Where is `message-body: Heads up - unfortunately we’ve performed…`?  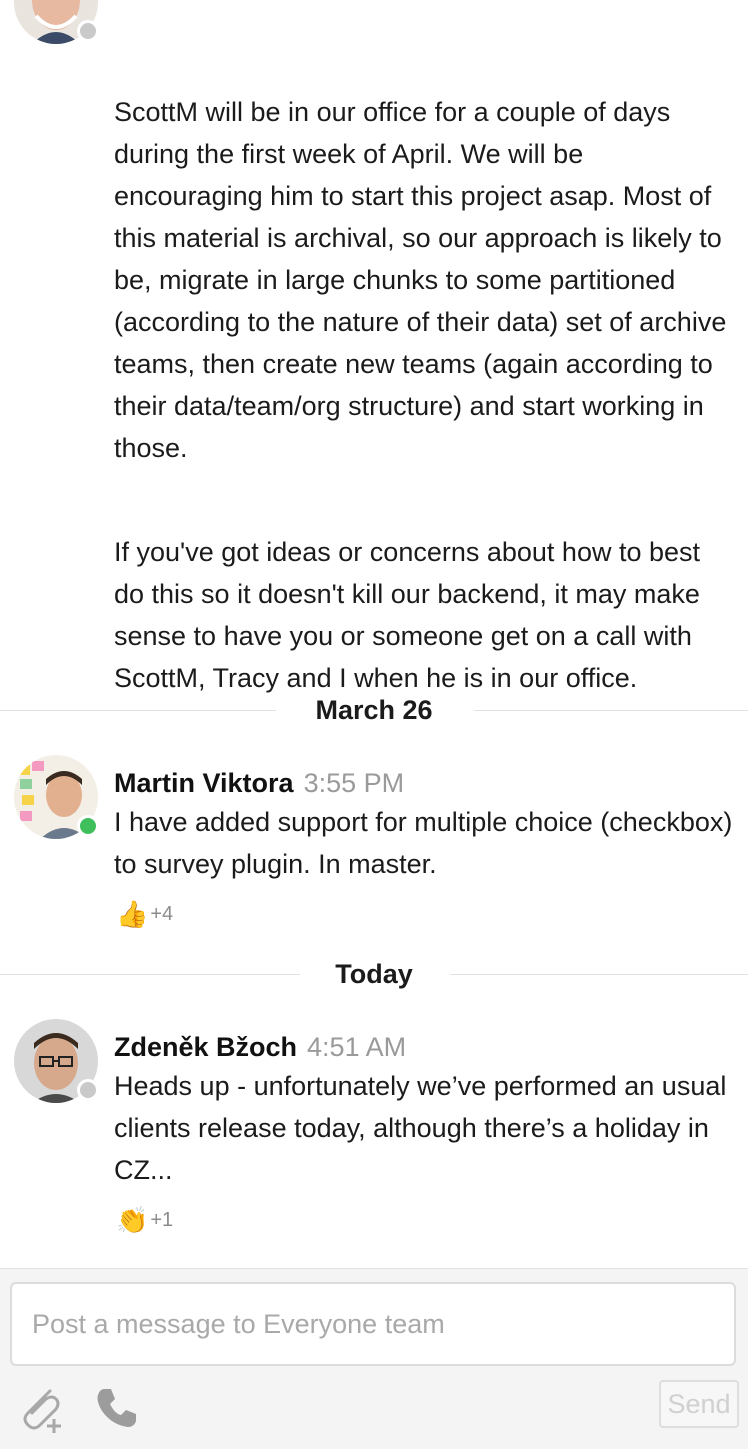
message-body: Heads up - unfortunately we’ve performed… is located at coordinates (424, 1128).